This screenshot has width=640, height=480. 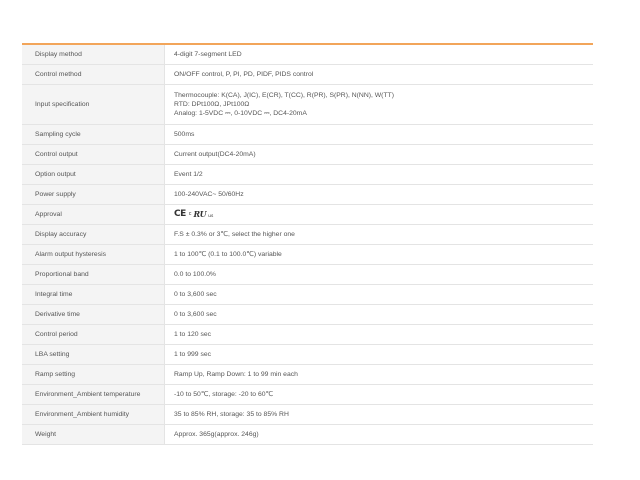 I want to click on spec-value-text: 0.0 to 100.0%, so click(x=195, y=274).